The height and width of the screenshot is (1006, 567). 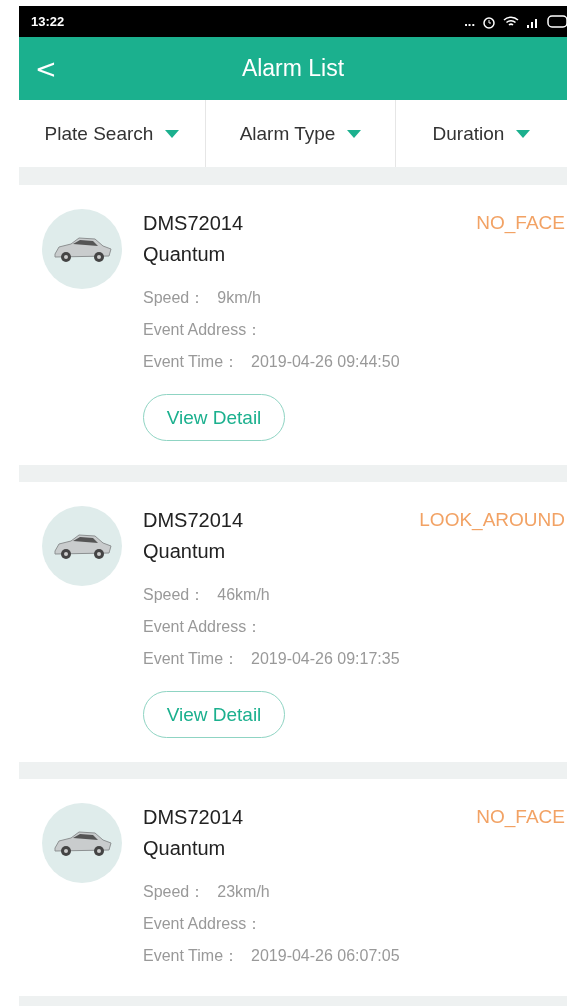 I want to click on time-value: 2019-04-26 09:44:50, so click(x=325, y=362).